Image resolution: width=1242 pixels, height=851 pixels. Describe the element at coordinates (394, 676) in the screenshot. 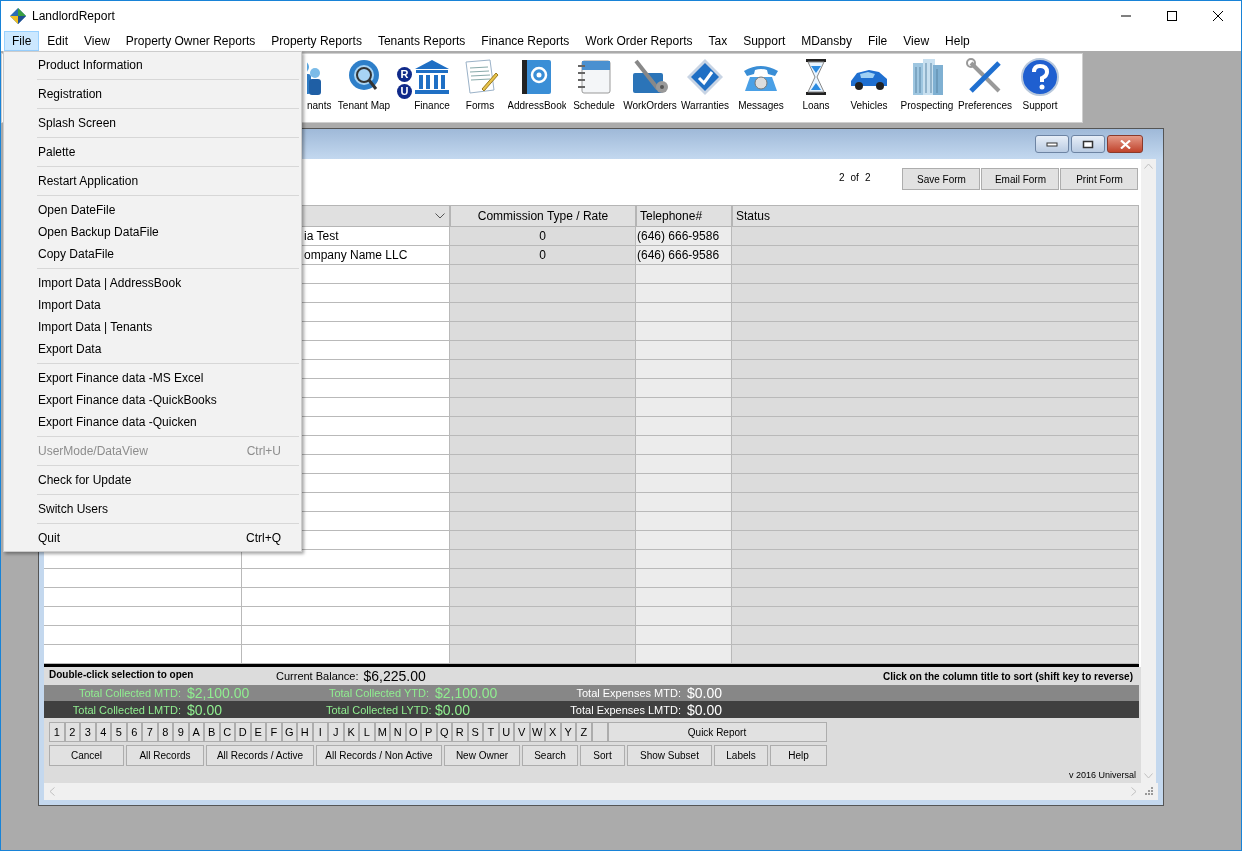

I see `balance-value: $6,225.00` at that location.